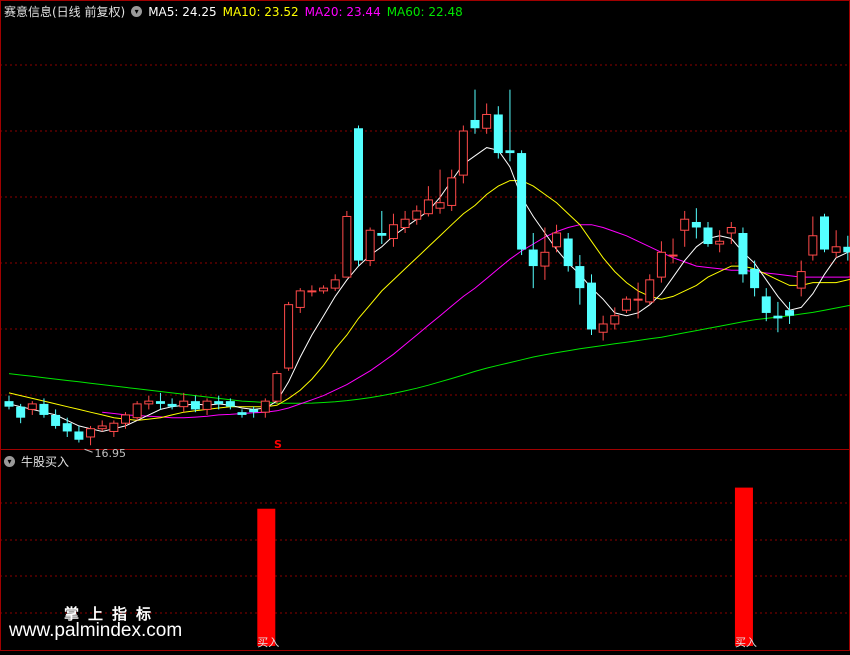 The image size is (850, 655). I want to click on watermark-url: www.palmindex.com, so click(95, 631).